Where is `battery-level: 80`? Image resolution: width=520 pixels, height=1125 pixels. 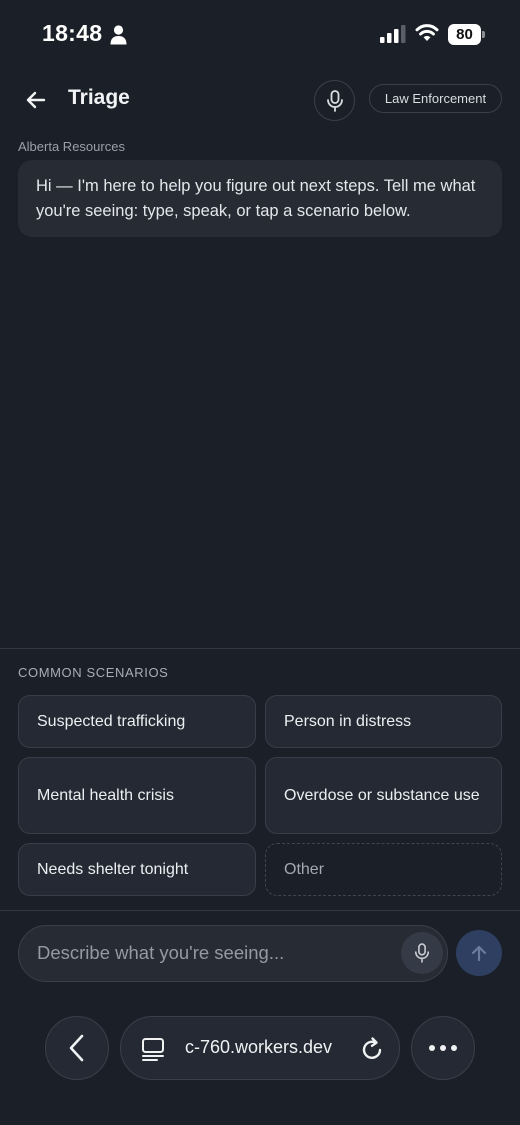
battery-level: 80 is located at coordinates (464, 34).